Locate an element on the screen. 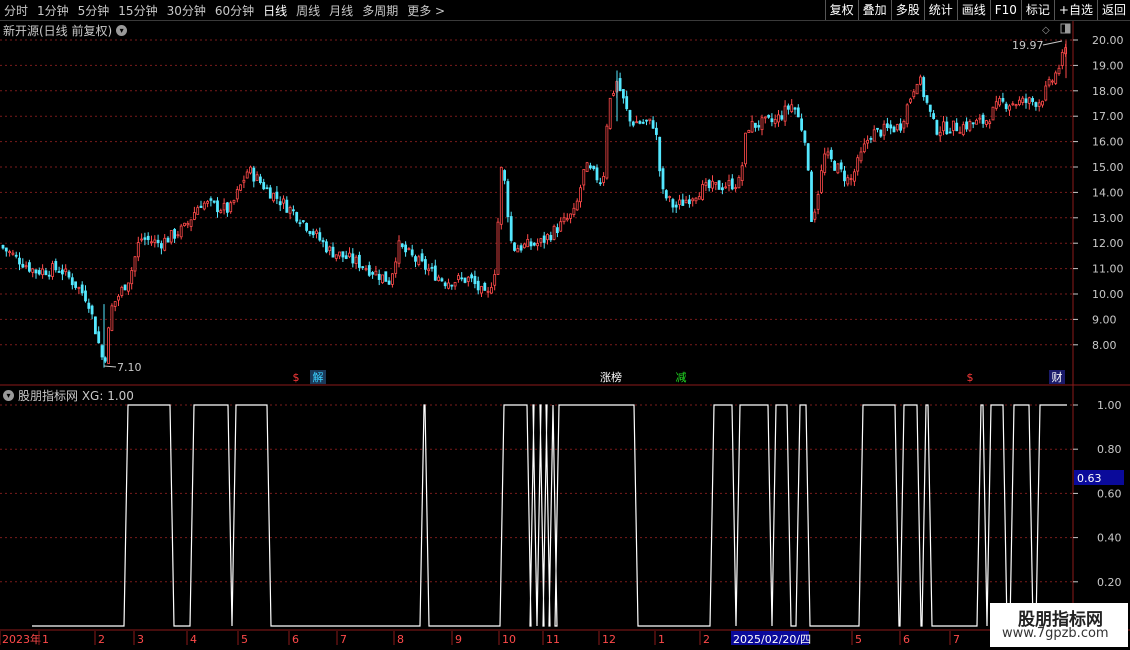 This screenshot has height=650, width=1130. indicator-axis: 1.00 0.80 0.60 0.40 0.20 is located at coordinates (1097, 494).